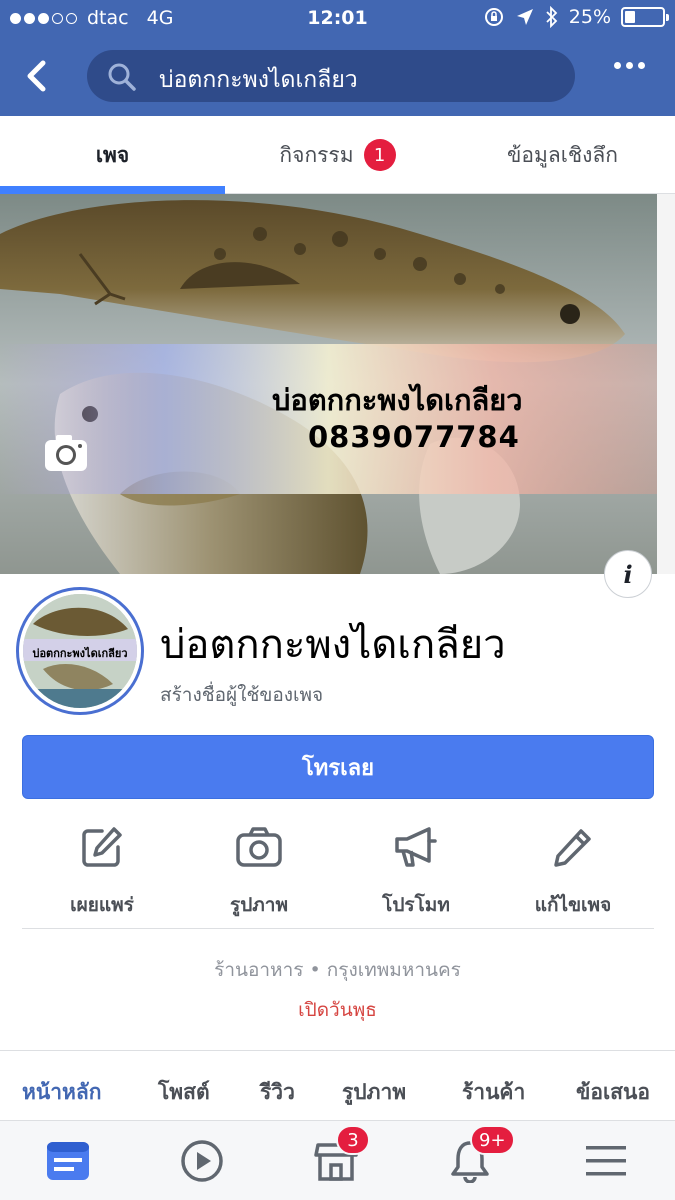  I want to click on tab-page-label: เพจ, so click(112, 154).